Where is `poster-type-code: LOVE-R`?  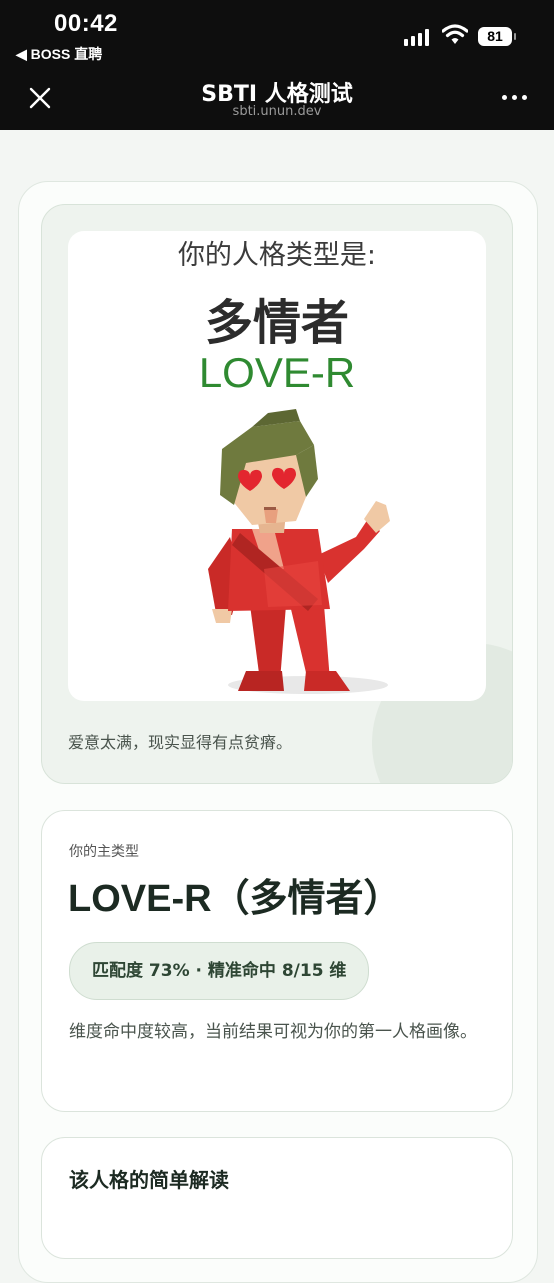
poster-type-code: LOVE-R is located at coordinates (277, 372).